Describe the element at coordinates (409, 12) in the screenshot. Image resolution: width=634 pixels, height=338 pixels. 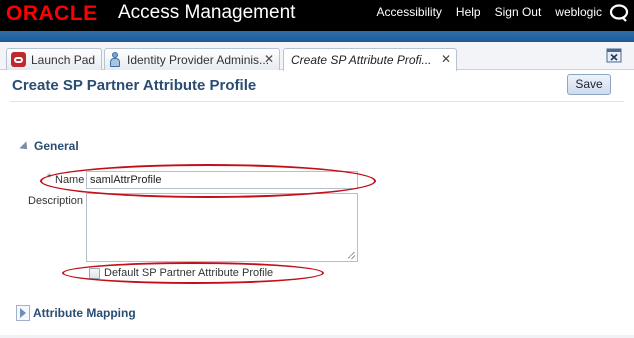
I see `accessibility-link: Accessibility` at that location.